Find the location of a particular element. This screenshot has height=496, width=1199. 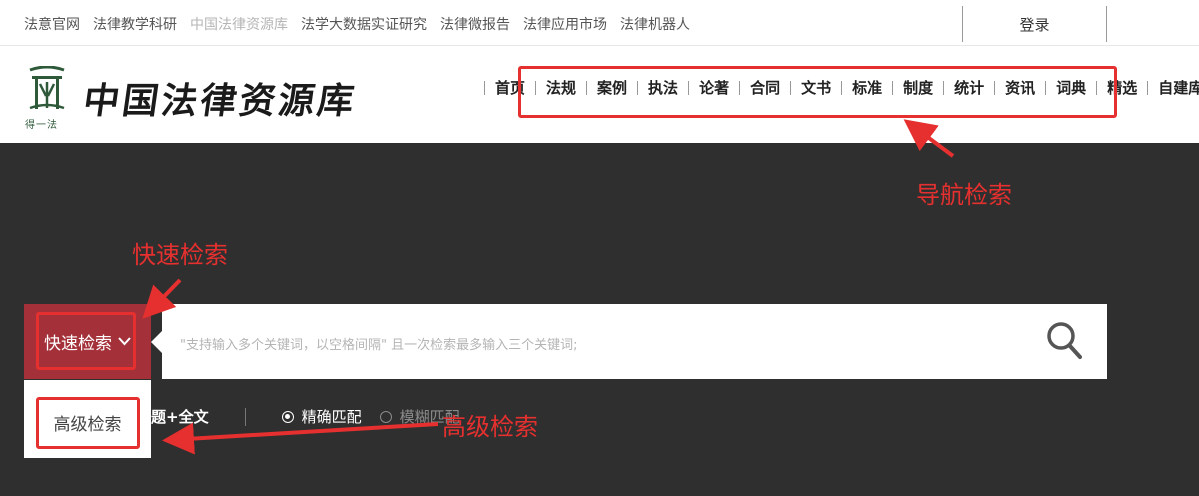

logo-title: 中国法律资源库 is located at coordinates (220, 98).